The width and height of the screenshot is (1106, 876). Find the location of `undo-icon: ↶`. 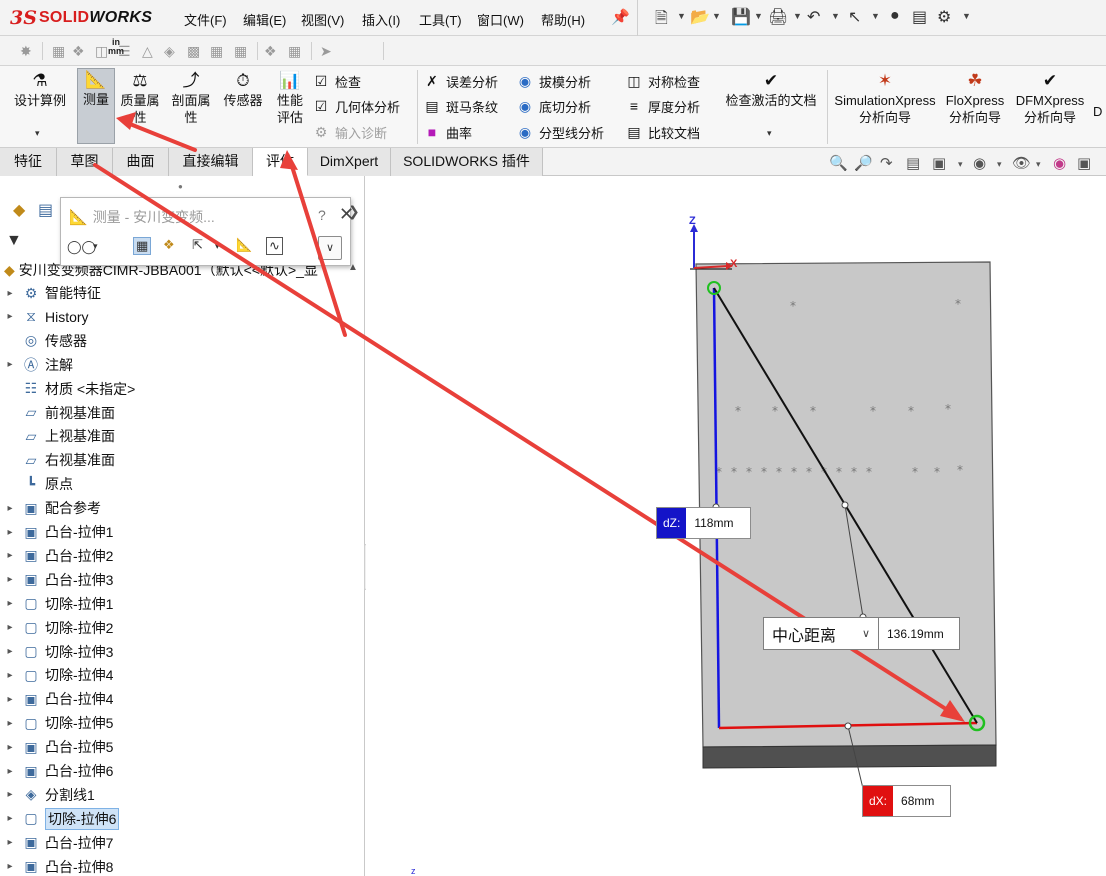

undo-icon: ↶ is located at coordinates (813, 17).